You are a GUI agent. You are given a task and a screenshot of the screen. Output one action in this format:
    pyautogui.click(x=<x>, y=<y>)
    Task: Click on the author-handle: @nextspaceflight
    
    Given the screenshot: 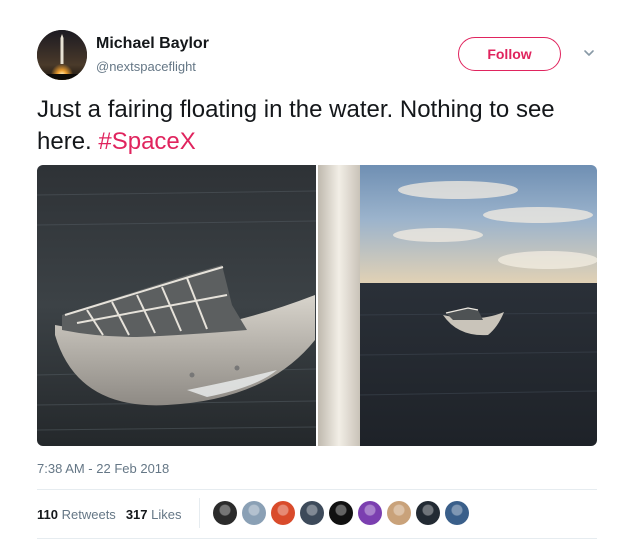 What is the action you would take?
    pyautogui.click(x=146, y=66)
    